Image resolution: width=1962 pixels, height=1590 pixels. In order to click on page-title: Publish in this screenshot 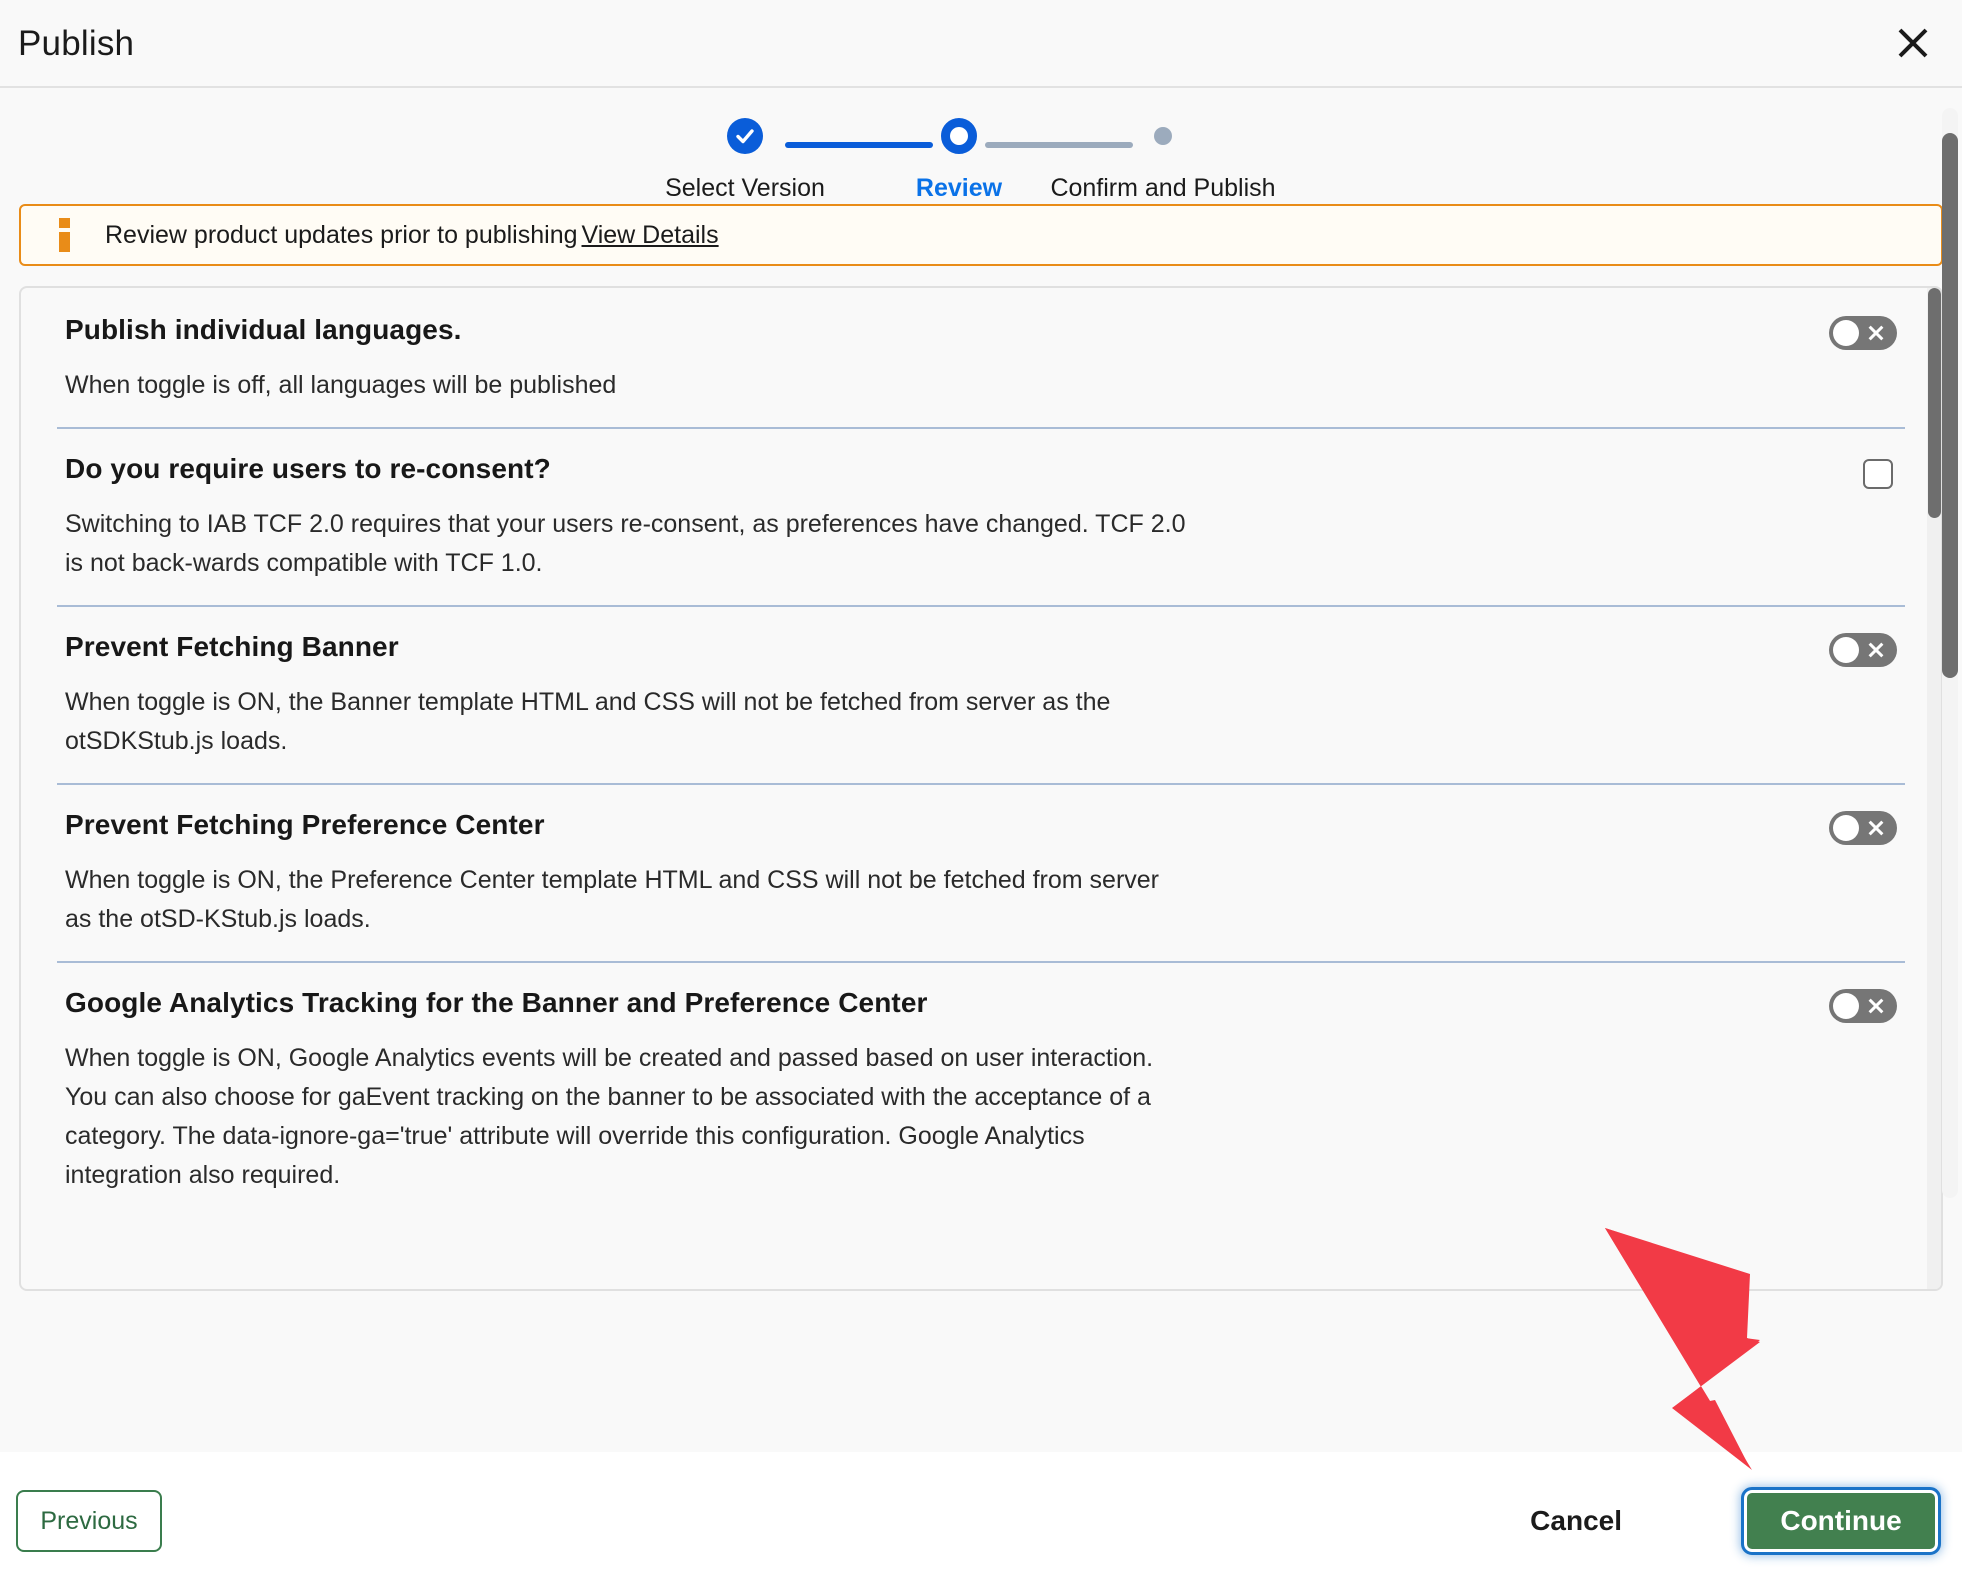, I will do `click(76, 43)`.